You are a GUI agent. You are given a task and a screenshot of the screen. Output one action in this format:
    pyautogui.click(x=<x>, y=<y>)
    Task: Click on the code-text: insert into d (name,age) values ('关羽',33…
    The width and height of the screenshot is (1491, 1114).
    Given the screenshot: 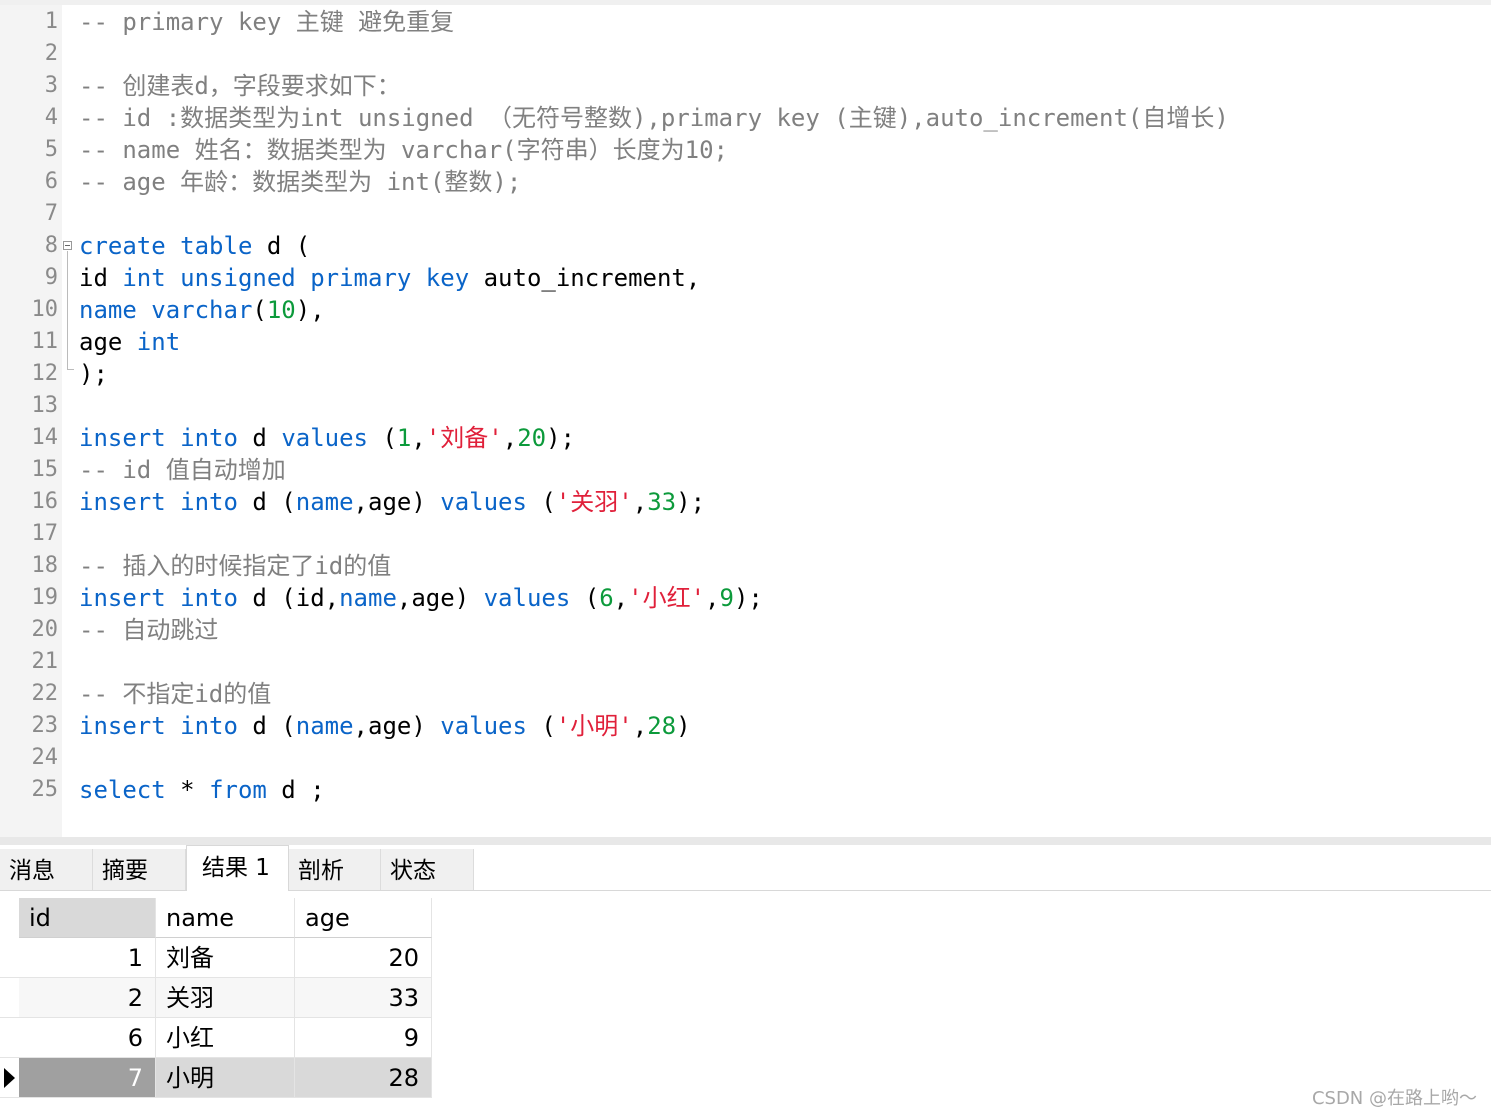 What is the action you would take?
    pyautogui.click(x=392, y=502)
    